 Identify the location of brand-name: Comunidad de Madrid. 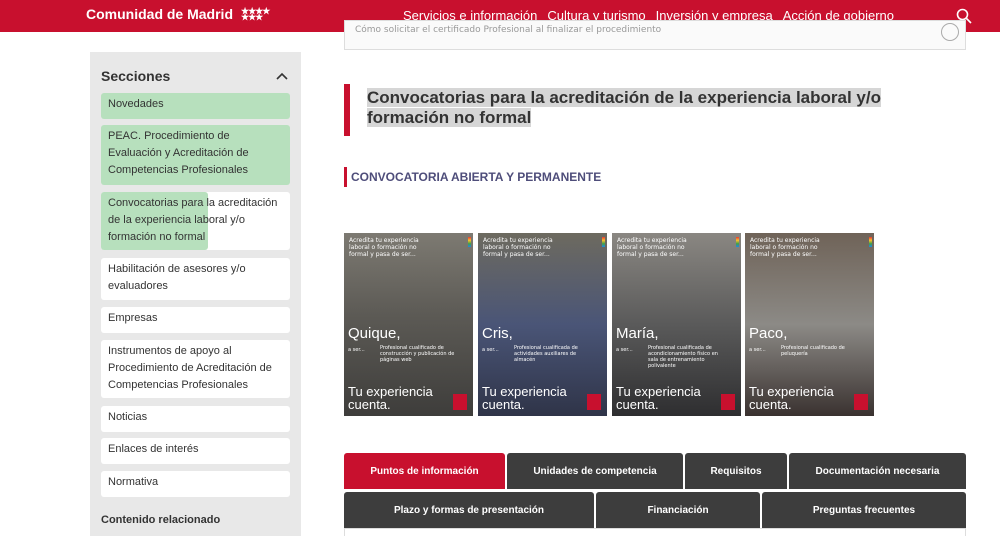
(159, 14).